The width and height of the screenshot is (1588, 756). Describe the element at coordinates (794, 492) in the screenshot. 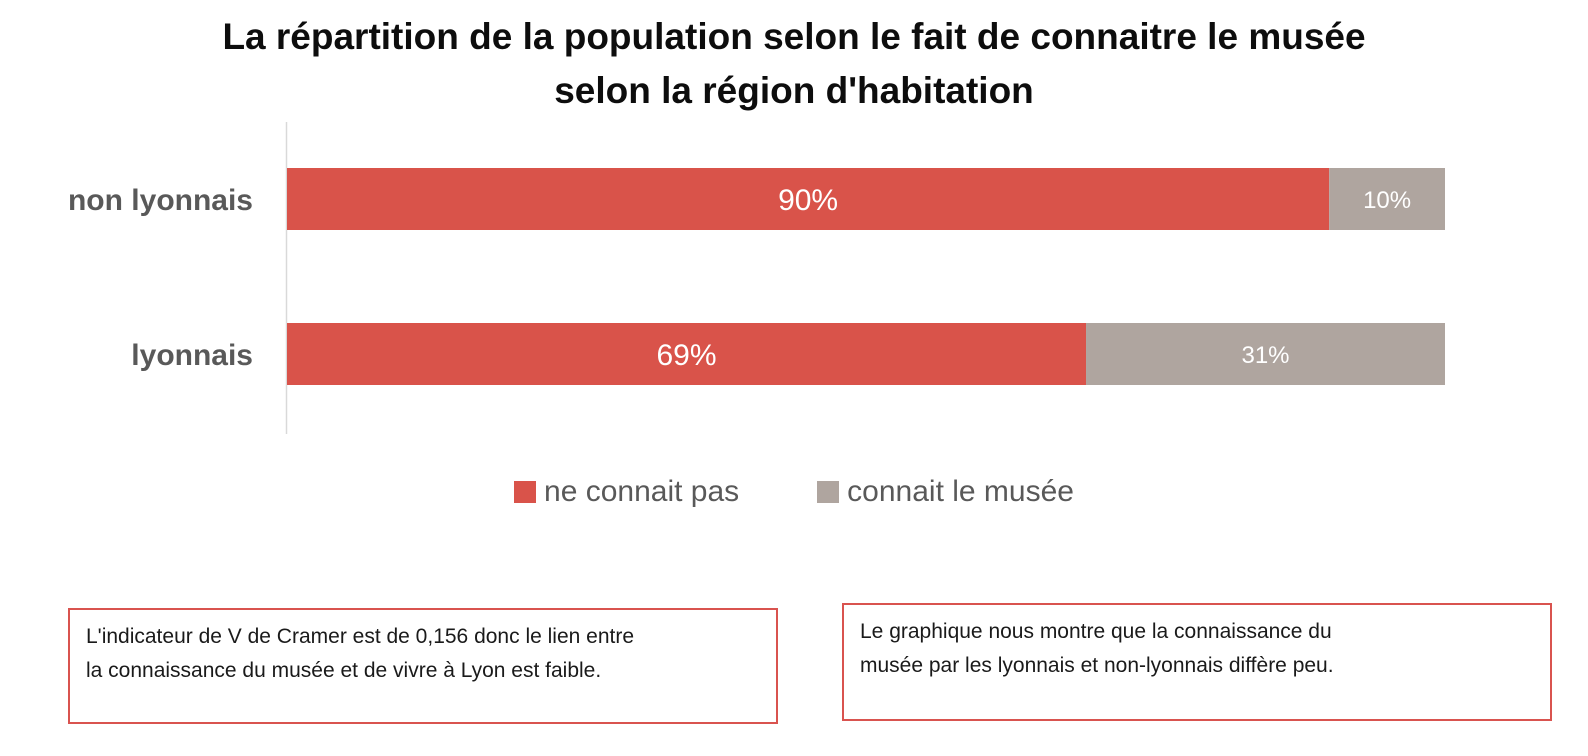

I see `chart-legend: ne connait pas connait le musée` at that location.